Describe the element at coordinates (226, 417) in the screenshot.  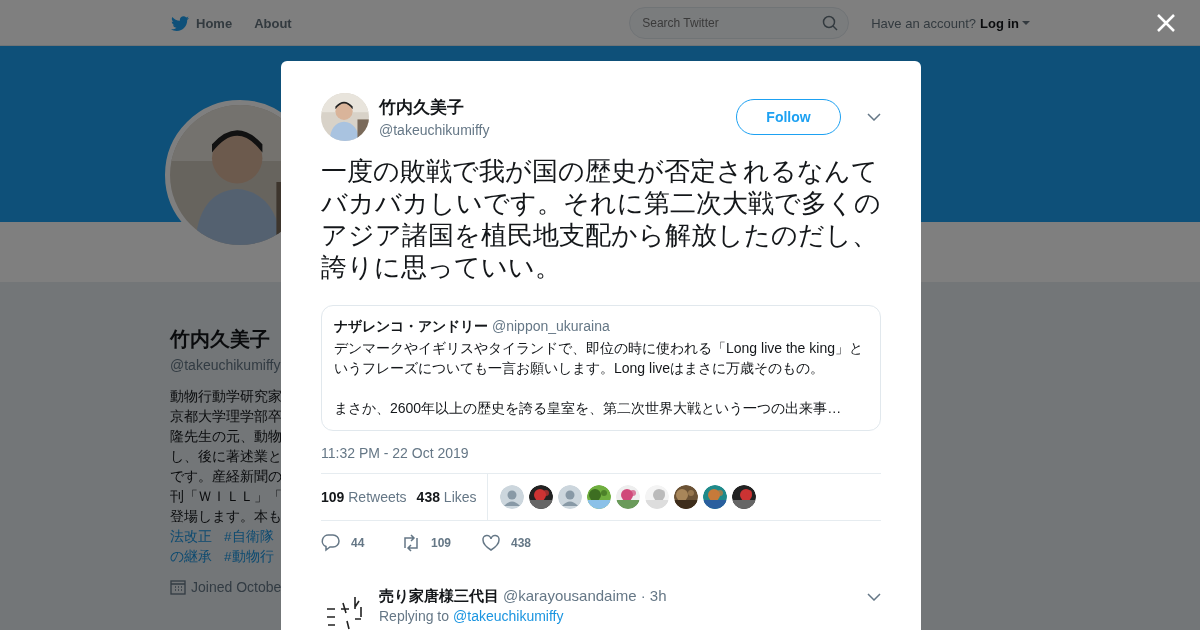
I see `bio-text: 京都大学理学部卒` at that location.